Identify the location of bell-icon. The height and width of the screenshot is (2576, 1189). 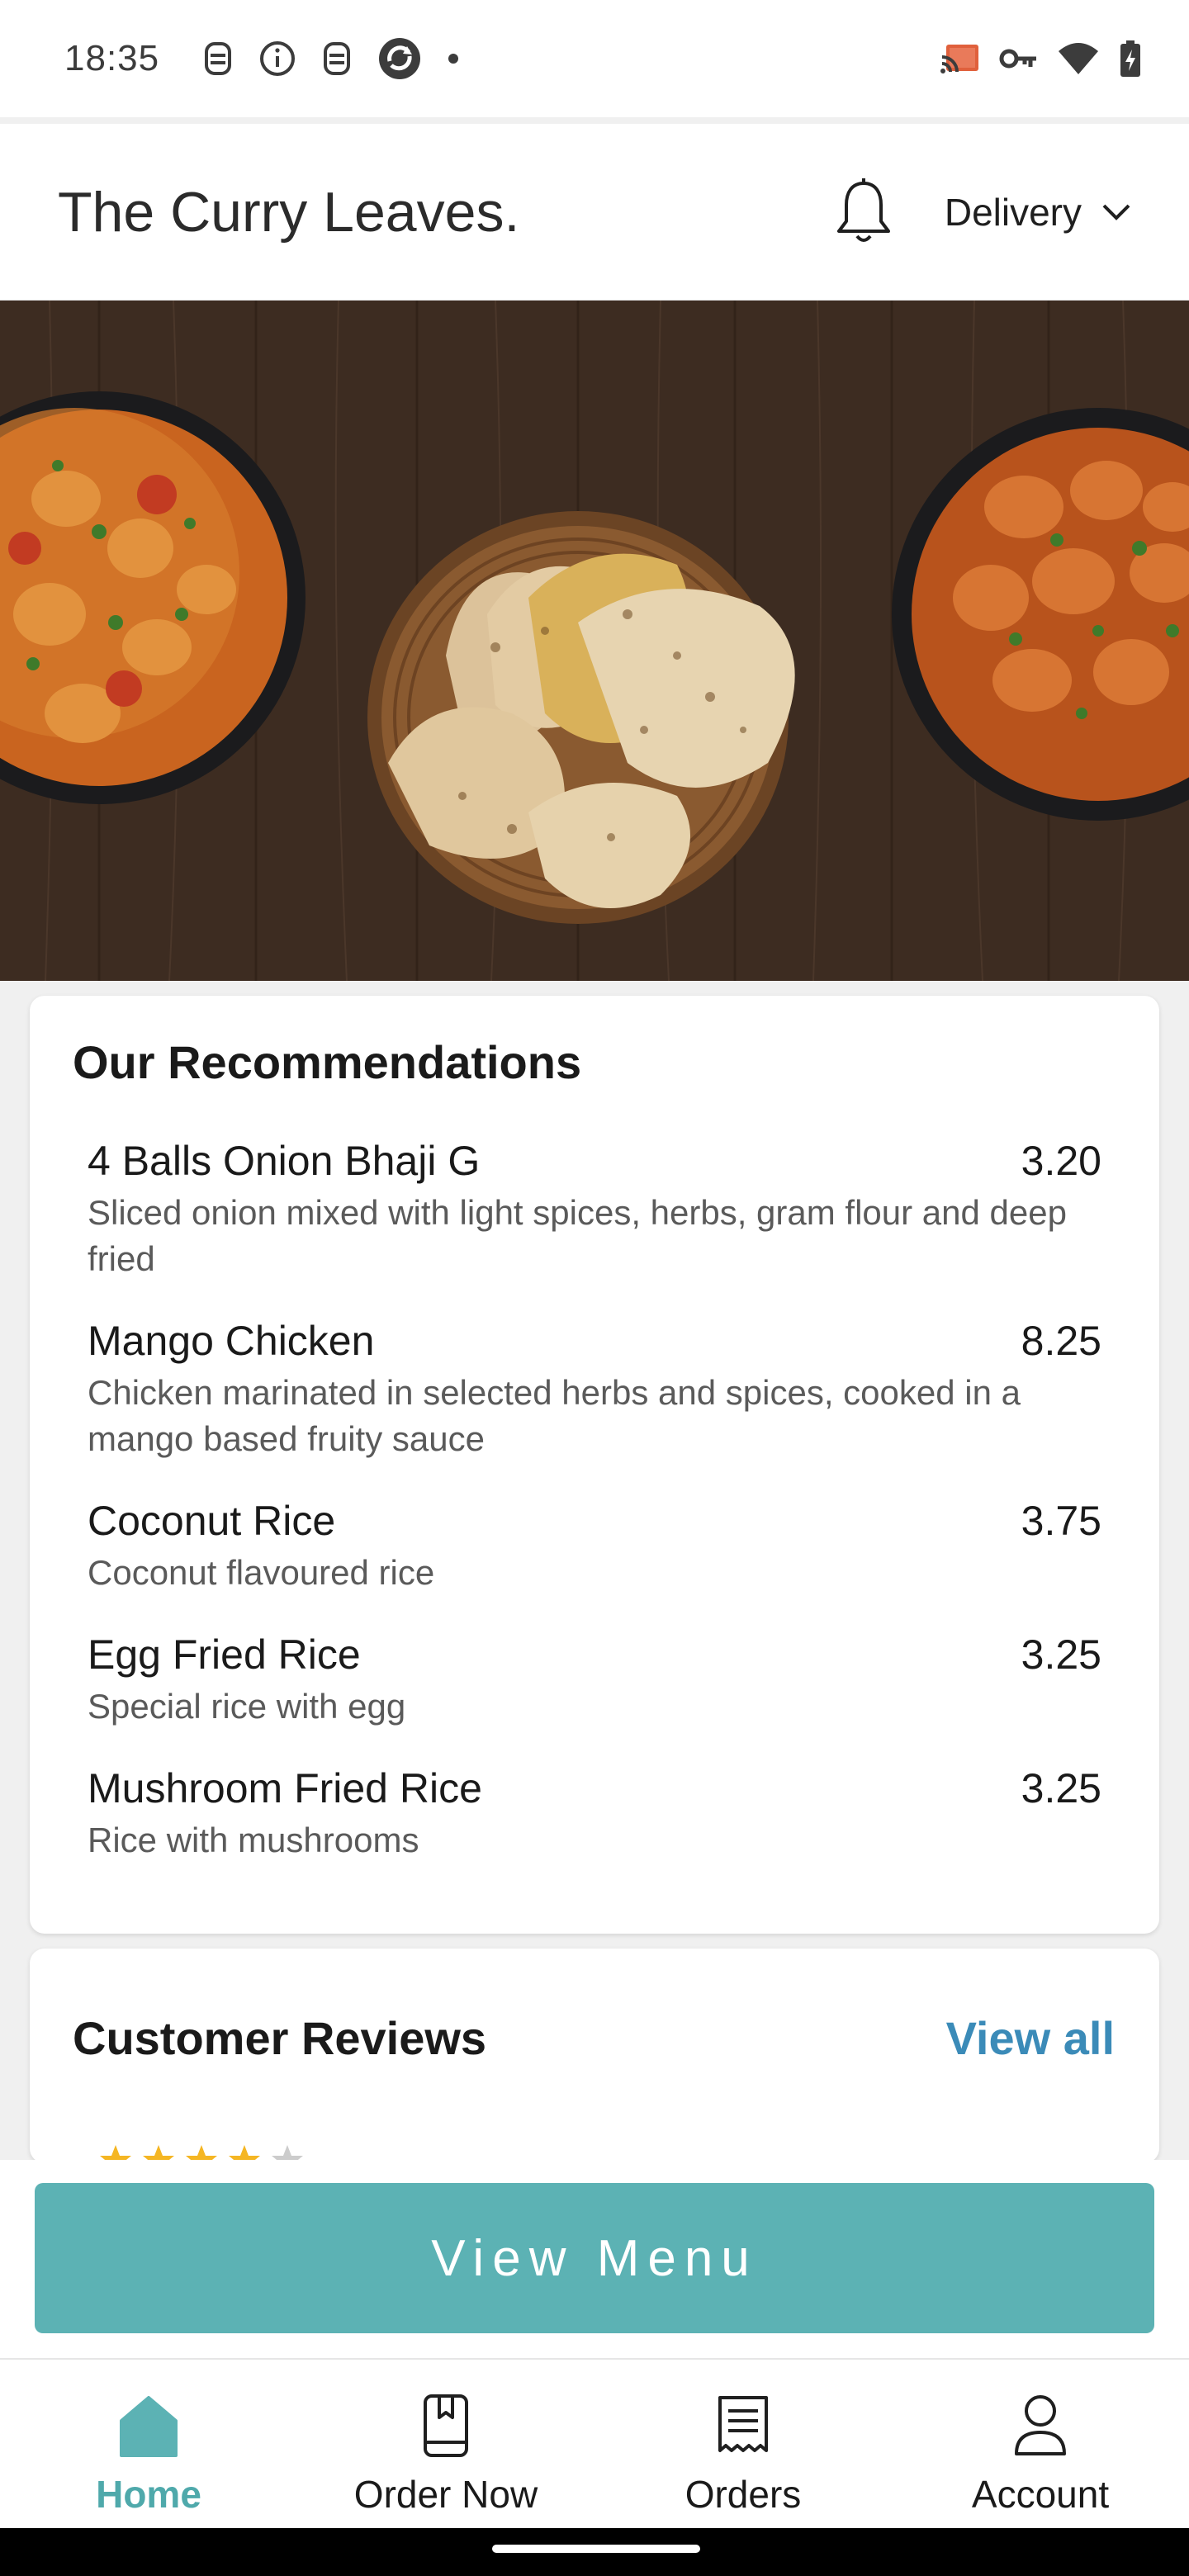
(863, 210).